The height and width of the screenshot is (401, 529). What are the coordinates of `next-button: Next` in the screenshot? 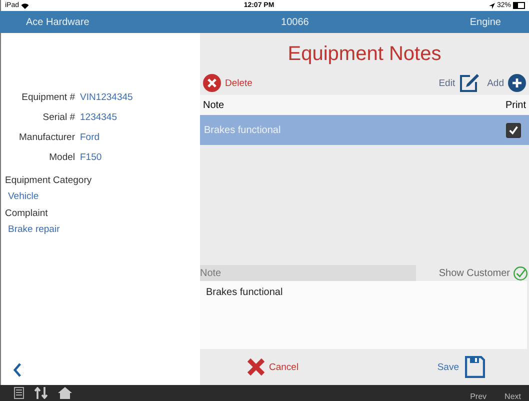 It's located at (512, 396).